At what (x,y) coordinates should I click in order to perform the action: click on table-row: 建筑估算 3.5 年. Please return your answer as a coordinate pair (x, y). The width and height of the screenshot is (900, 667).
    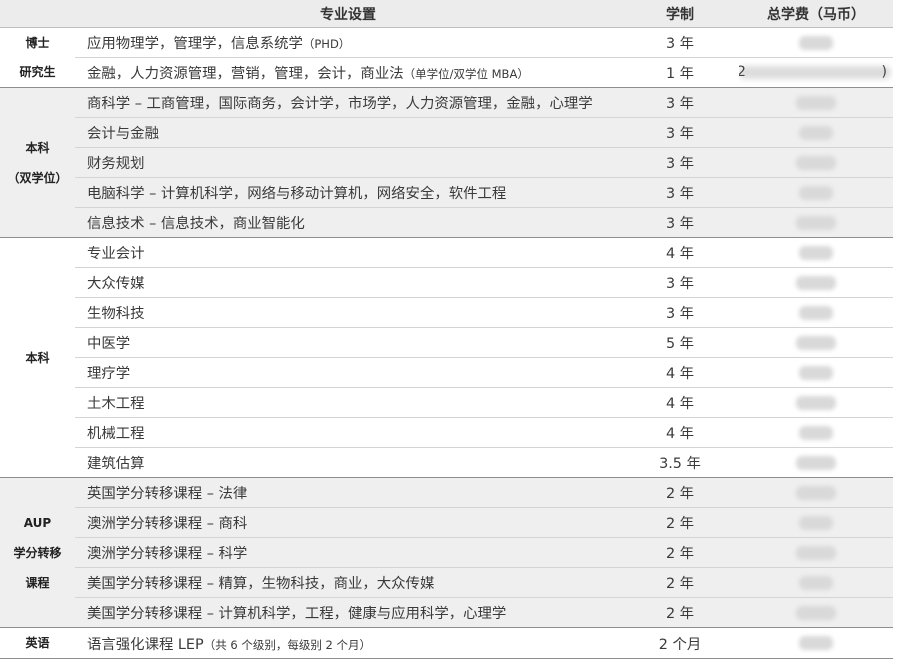
    Looking at the image, I should click on (446, 462).